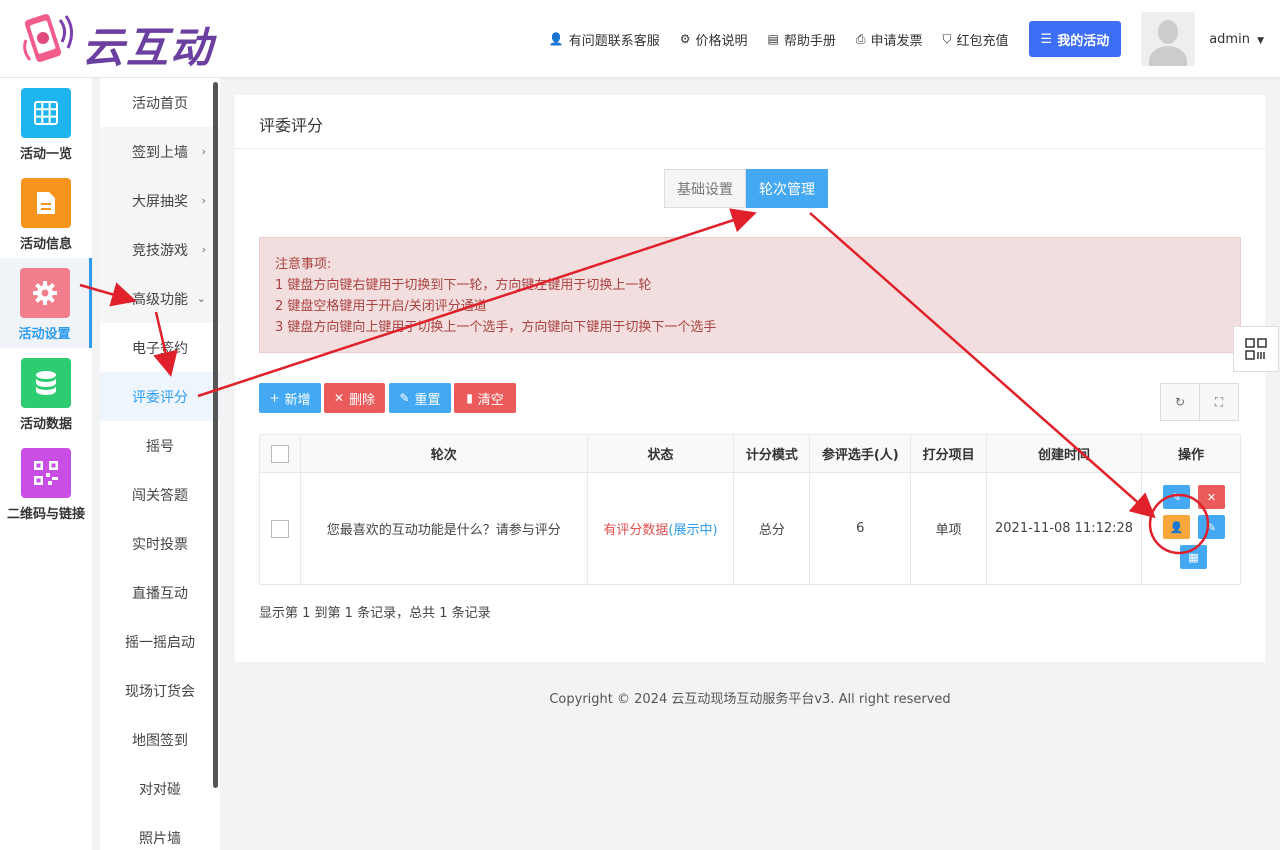  What do you see at coordinates (469, 398) in the screenshot?
I see `trash-icon: ▮` at bounding box center [469, 398].